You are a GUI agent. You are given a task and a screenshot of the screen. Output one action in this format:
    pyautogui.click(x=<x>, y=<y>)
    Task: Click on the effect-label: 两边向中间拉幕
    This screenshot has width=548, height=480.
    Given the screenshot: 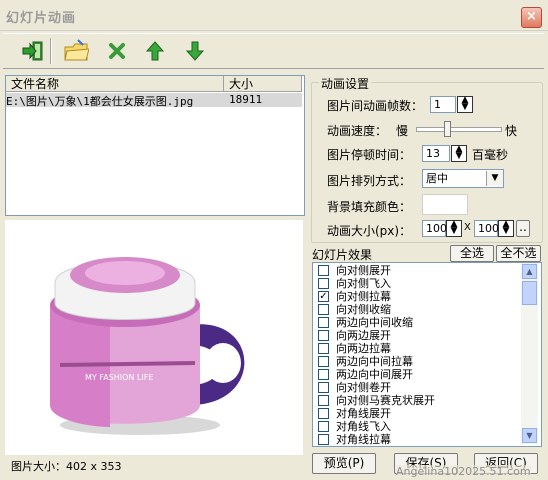 What is the action you would take?
    pyautogui.click(x=374, y=361)
    